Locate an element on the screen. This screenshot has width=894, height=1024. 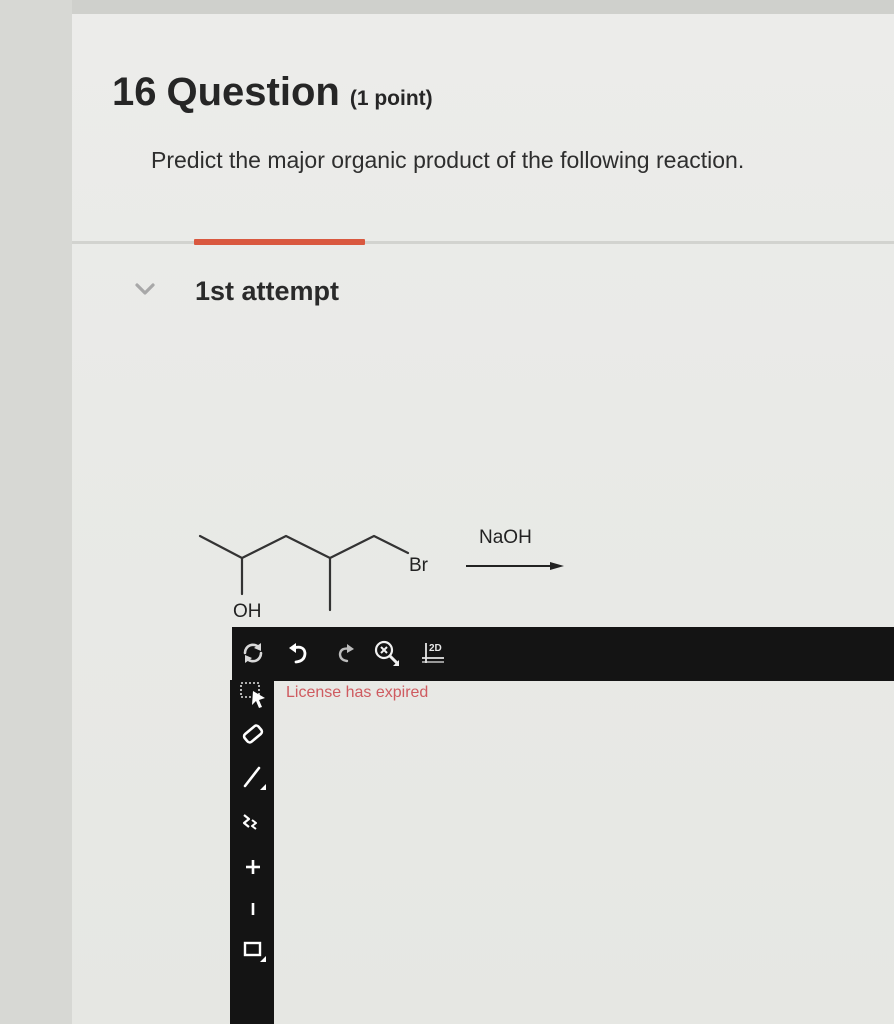
chain-icon is located at coordinates (253, 821).